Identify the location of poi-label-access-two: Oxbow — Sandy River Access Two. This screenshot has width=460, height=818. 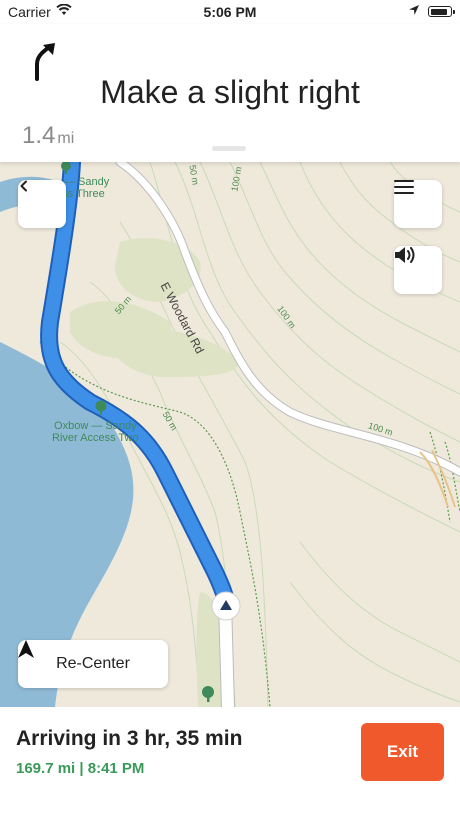
(95, 432).